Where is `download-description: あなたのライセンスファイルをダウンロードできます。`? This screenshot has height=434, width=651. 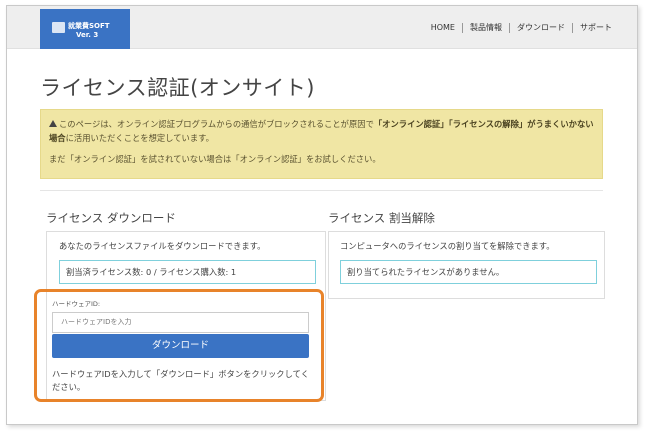
download-description: あなたのライセンスファイルをダウンロードできます。 is located at coordinates (162, 246).